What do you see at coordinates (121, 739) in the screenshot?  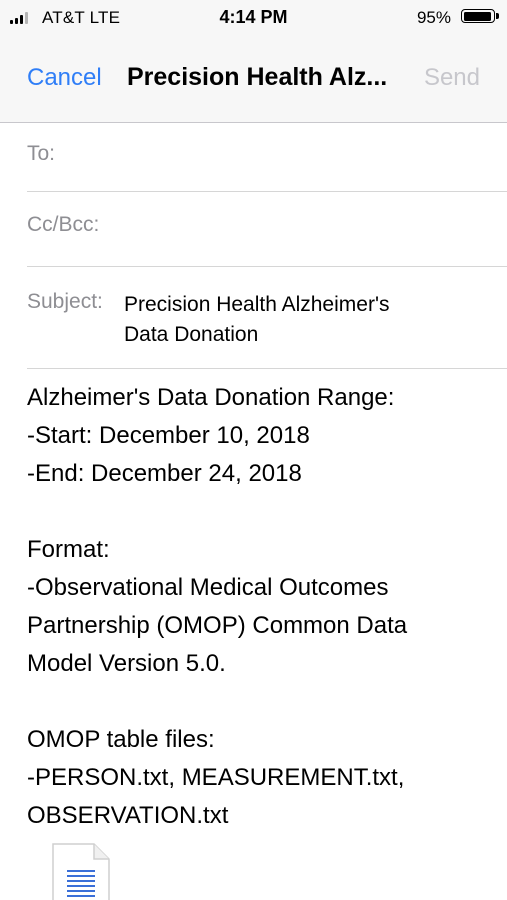 I see `body-line: OMOP table files:` at bounding box center [121, 739].